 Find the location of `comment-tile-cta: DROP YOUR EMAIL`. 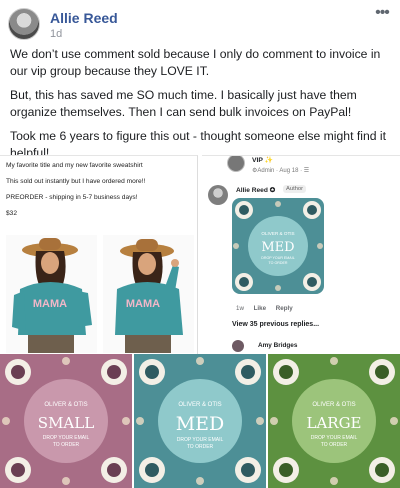

comment-tile-cta: DROP YOUR EMAIL is located at coordinates (277, 258).